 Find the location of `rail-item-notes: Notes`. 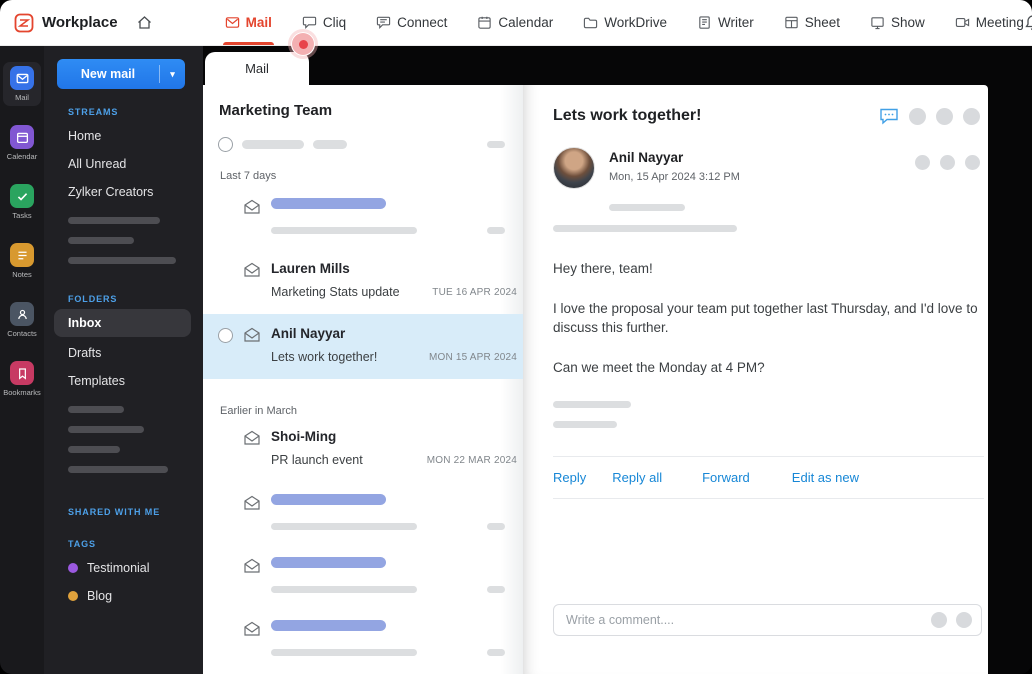

rail-item-notes: Notes is located at coordinates (22, 261).